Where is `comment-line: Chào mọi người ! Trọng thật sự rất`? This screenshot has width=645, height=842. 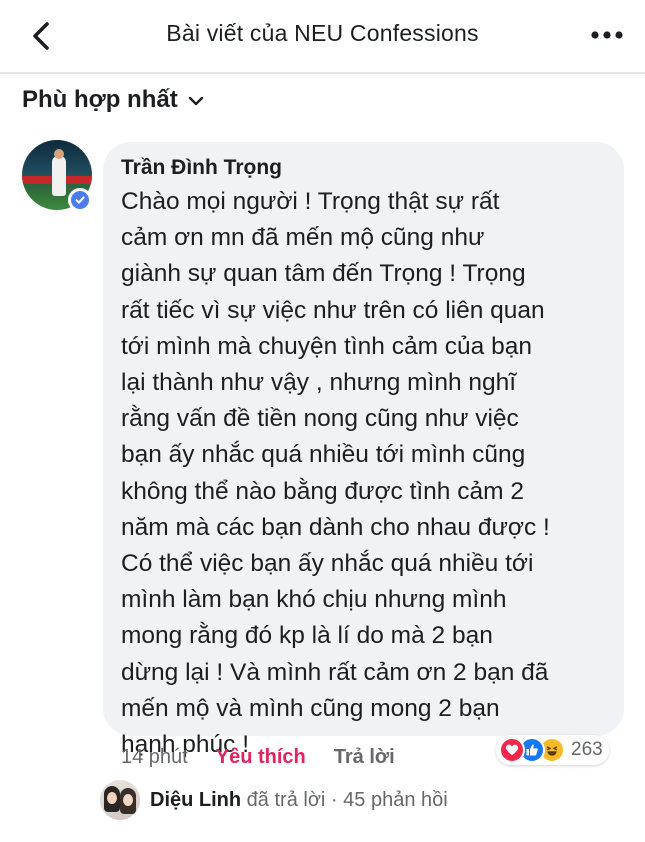 comment-line: Chào mọi người ! Trọng thật sự rất is located at coordinates (310, 201).